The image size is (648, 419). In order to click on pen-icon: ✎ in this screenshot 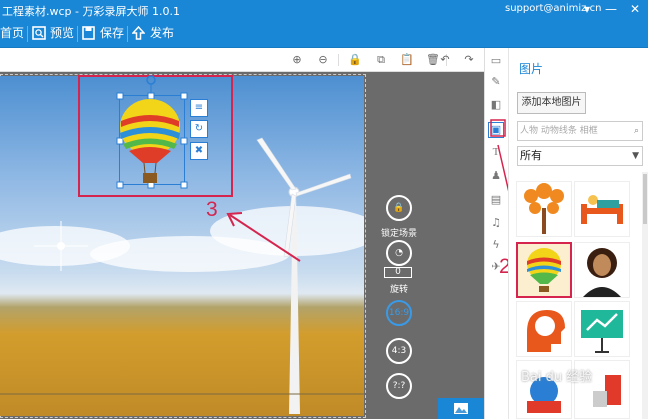, I will do `click(496, 82)`.